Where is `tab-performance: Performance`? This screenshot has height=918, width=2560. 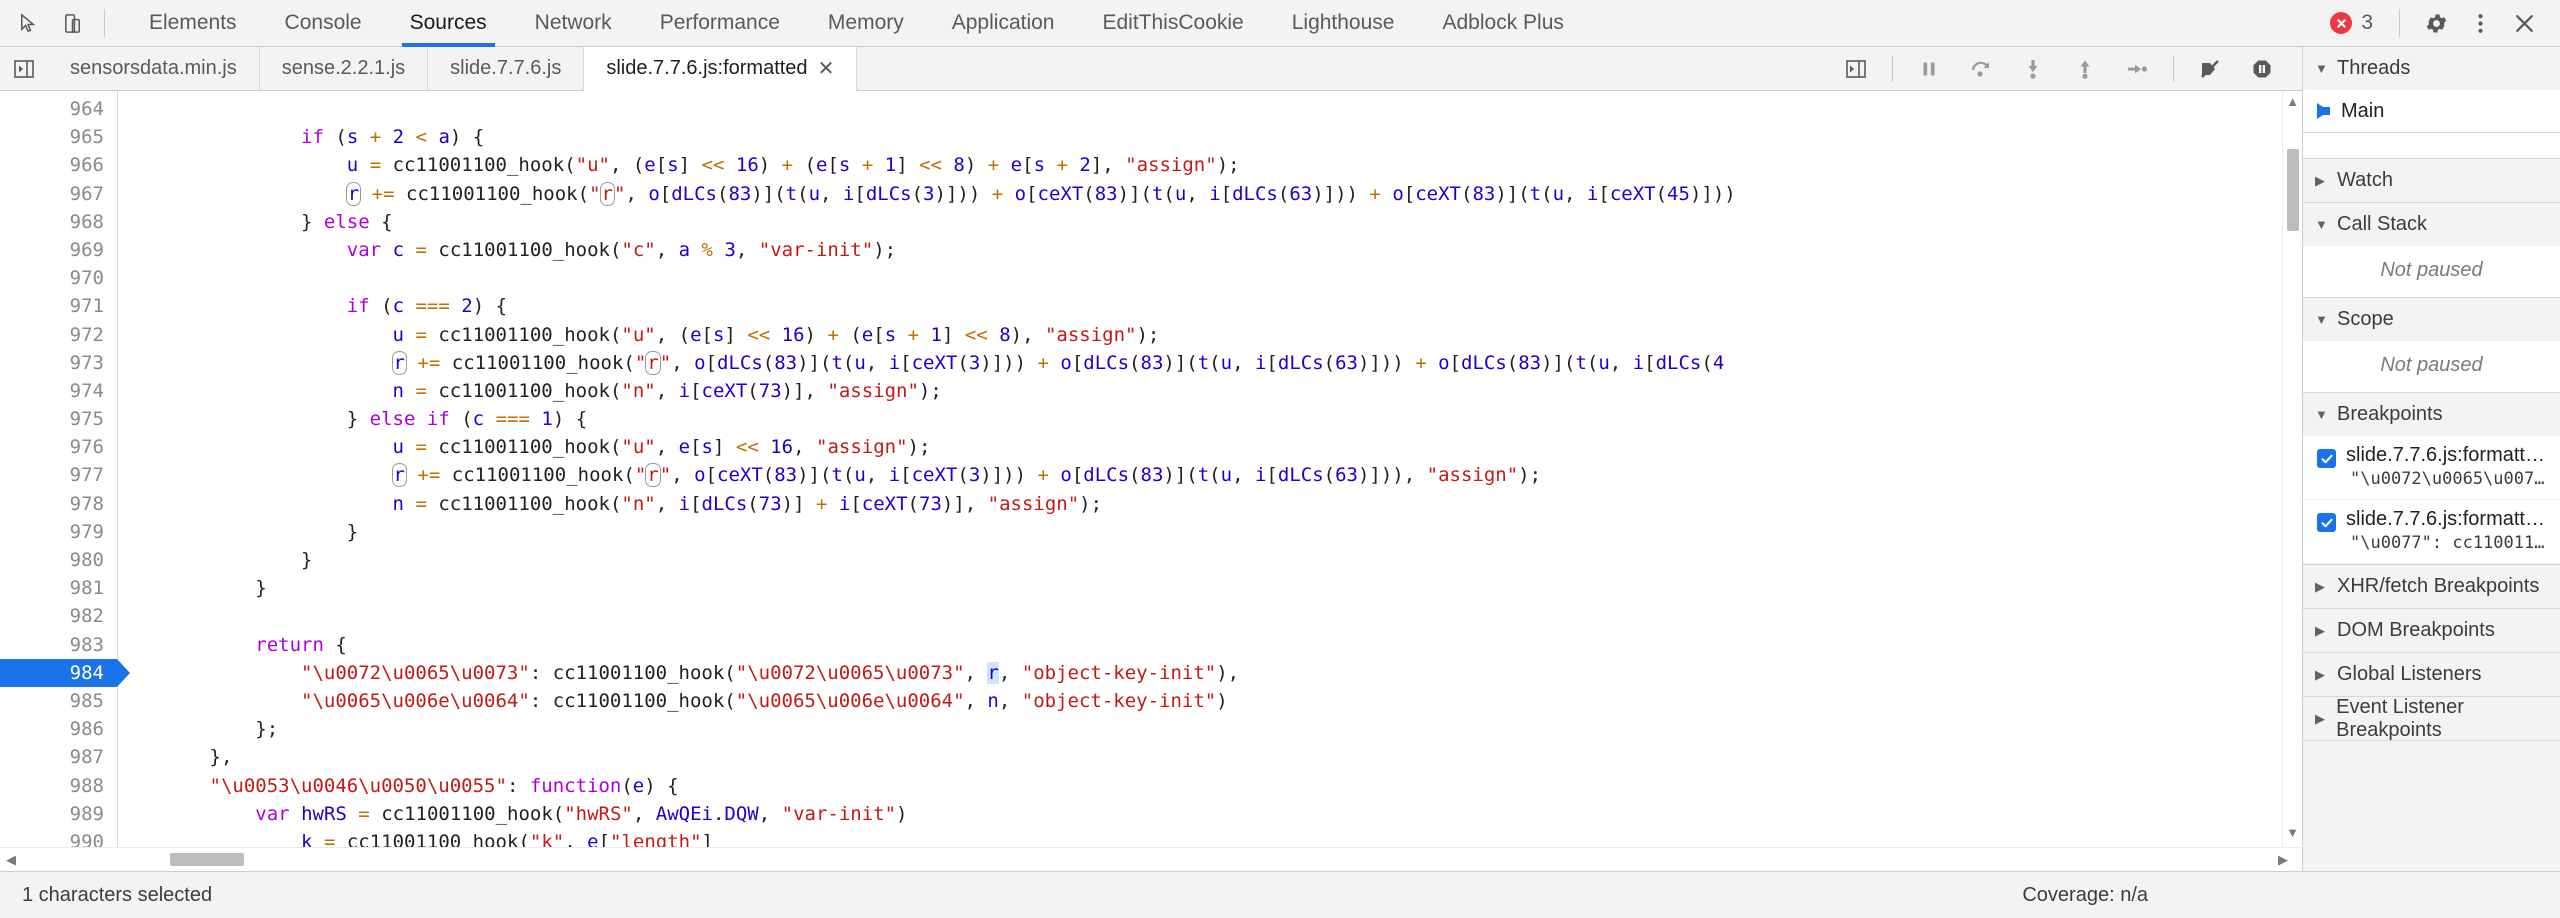 tab-performance: Performance is located at coordinates (720, 23).